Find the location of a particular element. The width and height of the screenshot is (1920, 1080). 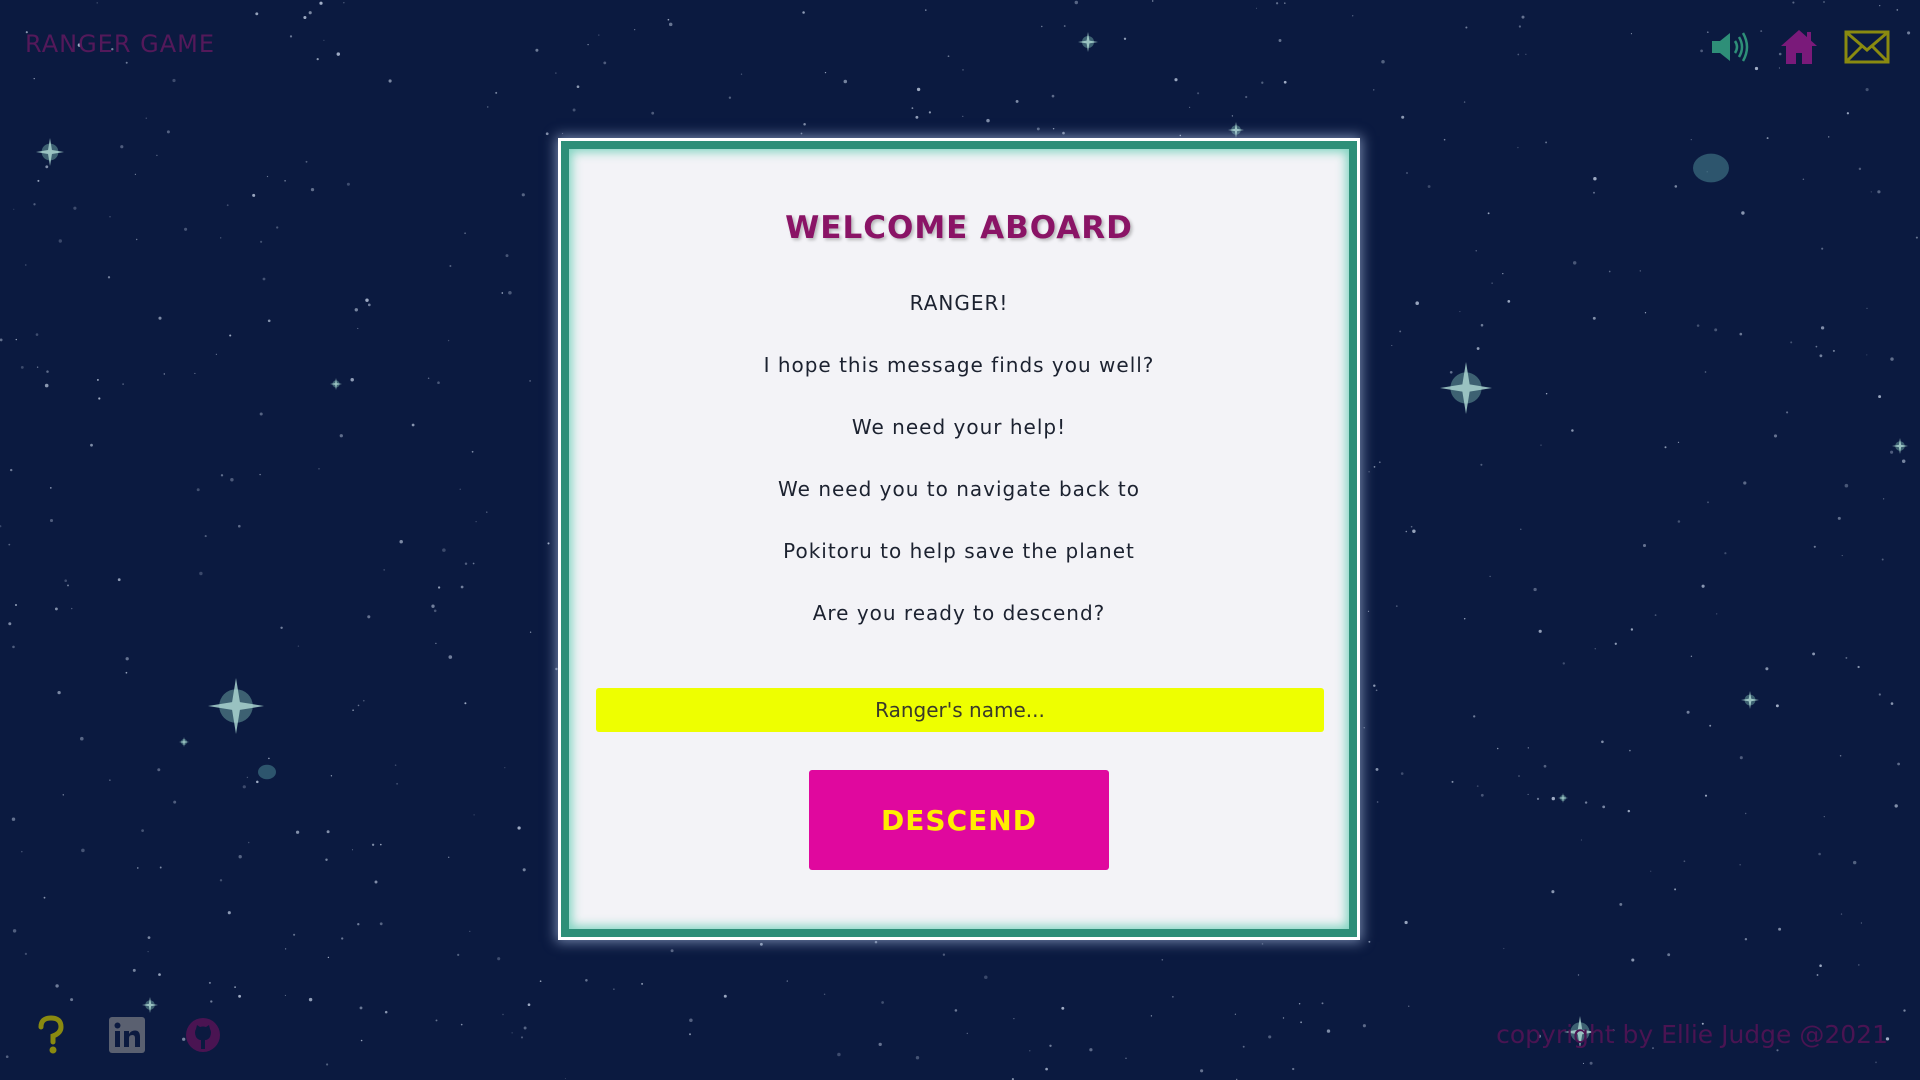

question-icon is located at coordinates (51, 1035).